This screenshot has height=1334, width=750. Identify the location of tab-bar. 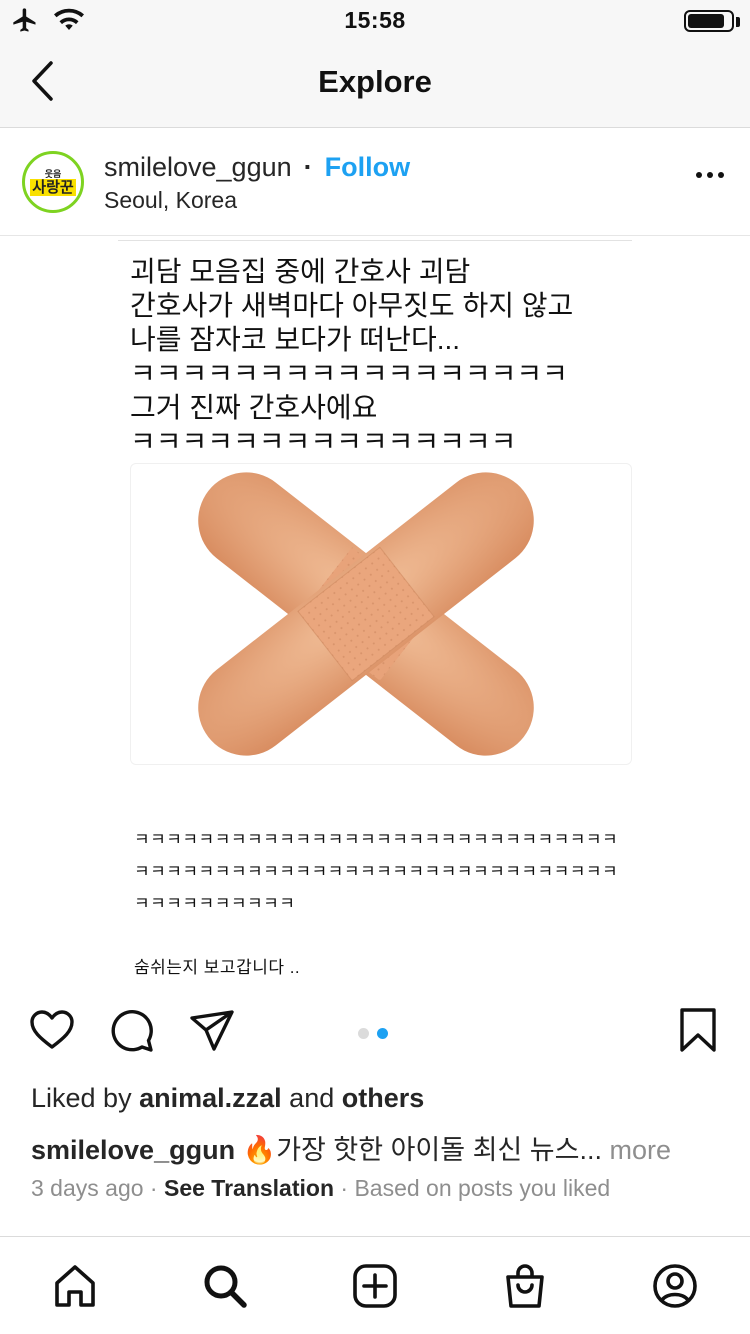
(375, 1285).